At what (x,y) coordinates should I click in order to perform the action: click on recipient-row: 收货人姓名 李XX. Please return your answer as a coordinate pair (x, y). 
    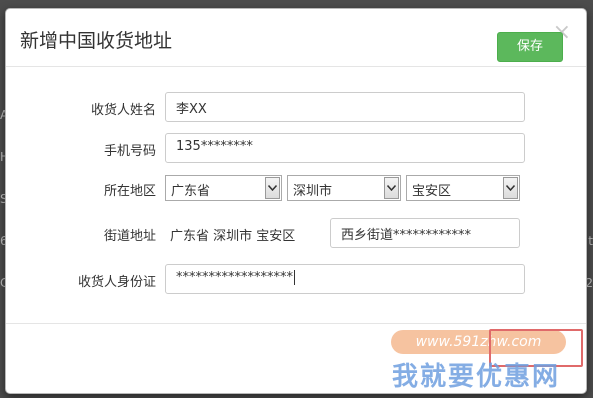
    Looking at the image, I should click on (296, 107).